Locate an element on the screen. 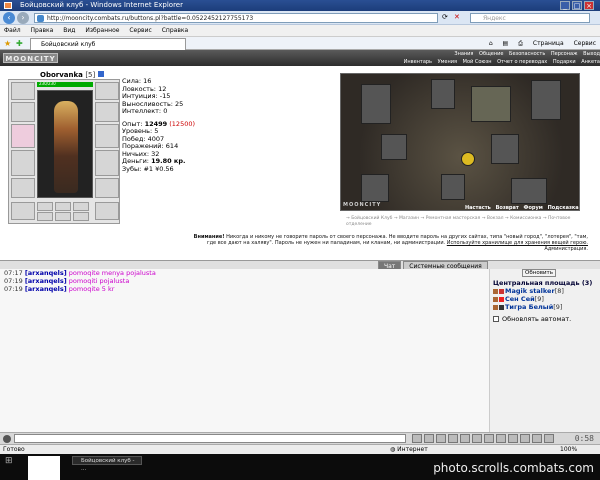 This screenshot has height=480, width=600. help-button is located at coordinates (513, 438).